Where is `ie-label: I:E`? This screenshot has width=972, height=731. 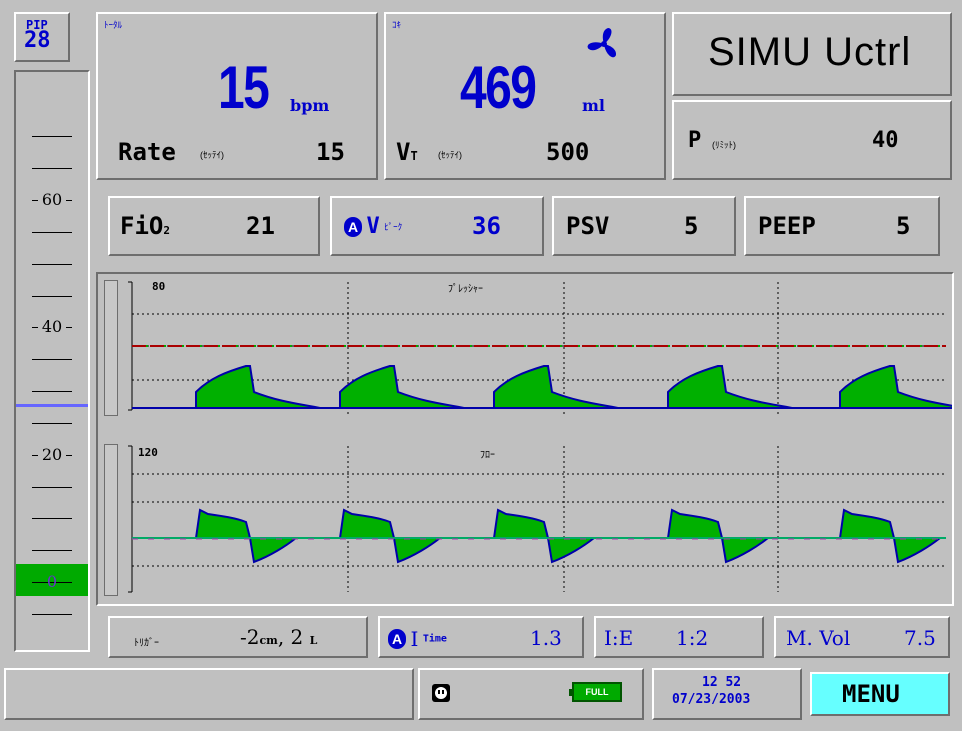 ie-label: I:E is located at coordinates (619, 638).